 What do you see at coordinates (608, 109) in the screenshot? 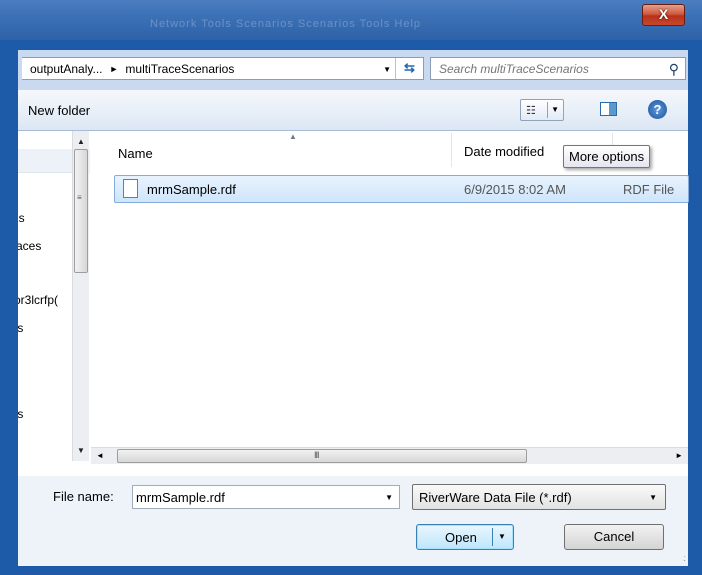
I see `preview-pane-icon` at bounding box center [608, 109].